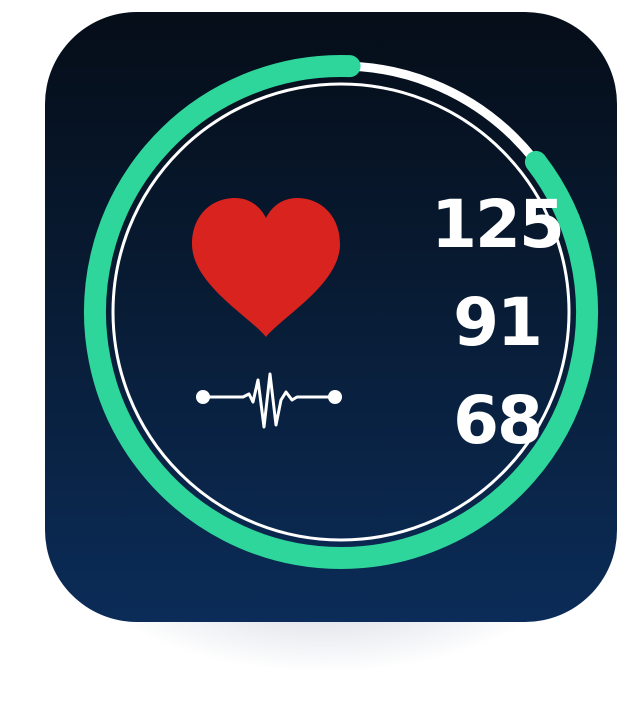 The width and height of the screenshot is (621, 706). I want to click on heartbeat-line-icon, so click(269, 400).